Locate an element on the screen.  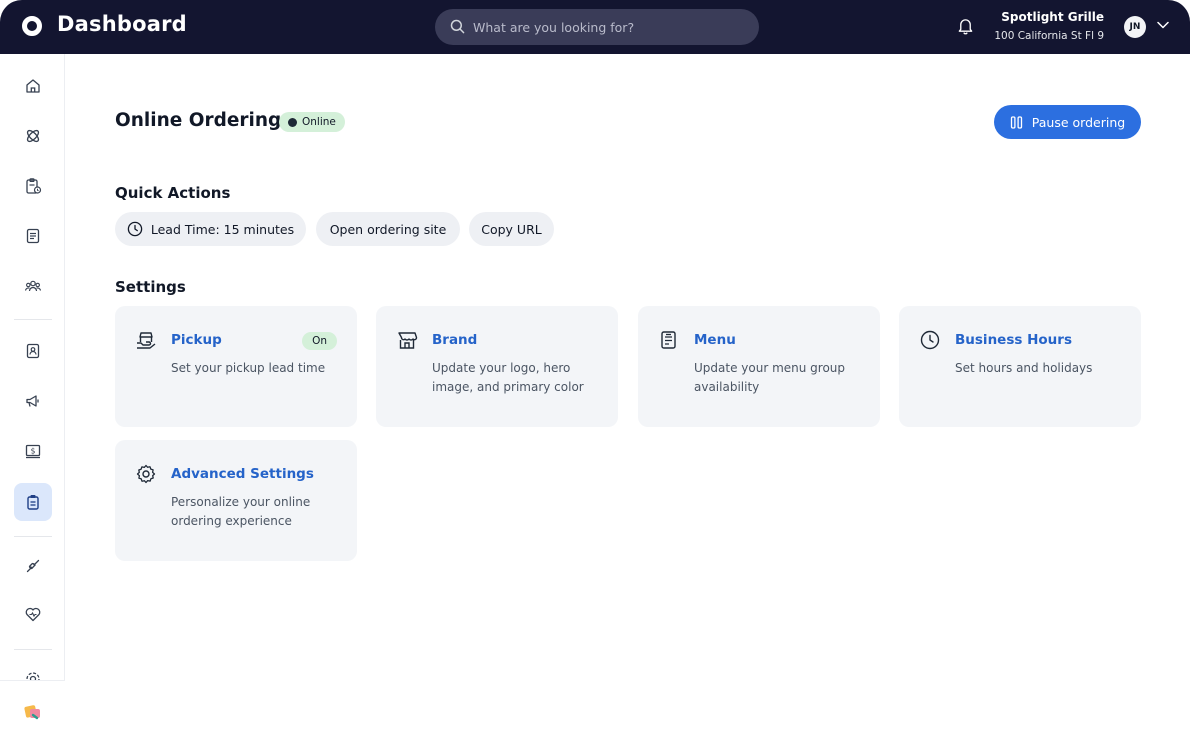
gear-icon is located at coordinates (146, 474).